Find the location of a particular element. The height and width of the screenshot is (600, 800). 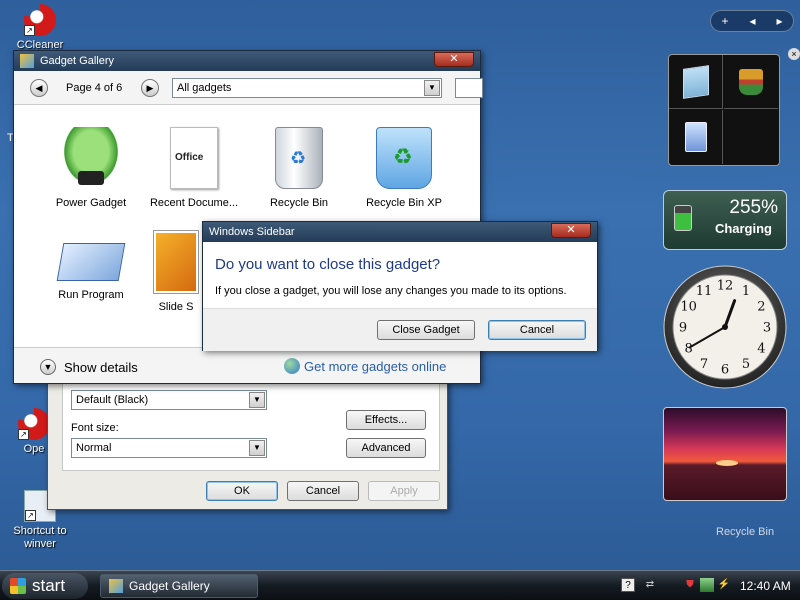

gadget-item-recycle-bin: ♻ Recycle Bin is located at coordinates (299, 168).